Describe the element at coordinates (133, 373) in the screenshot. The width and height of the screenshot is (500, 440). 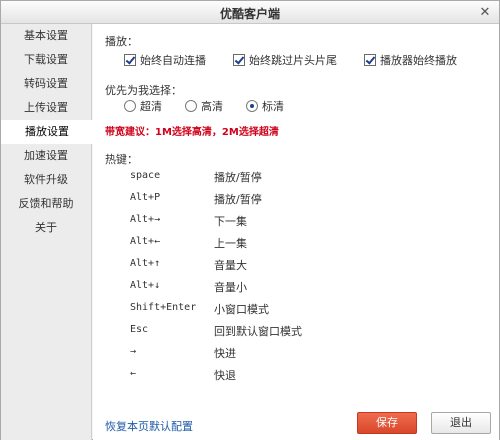
I see `hotkey-key: ←` at that location.